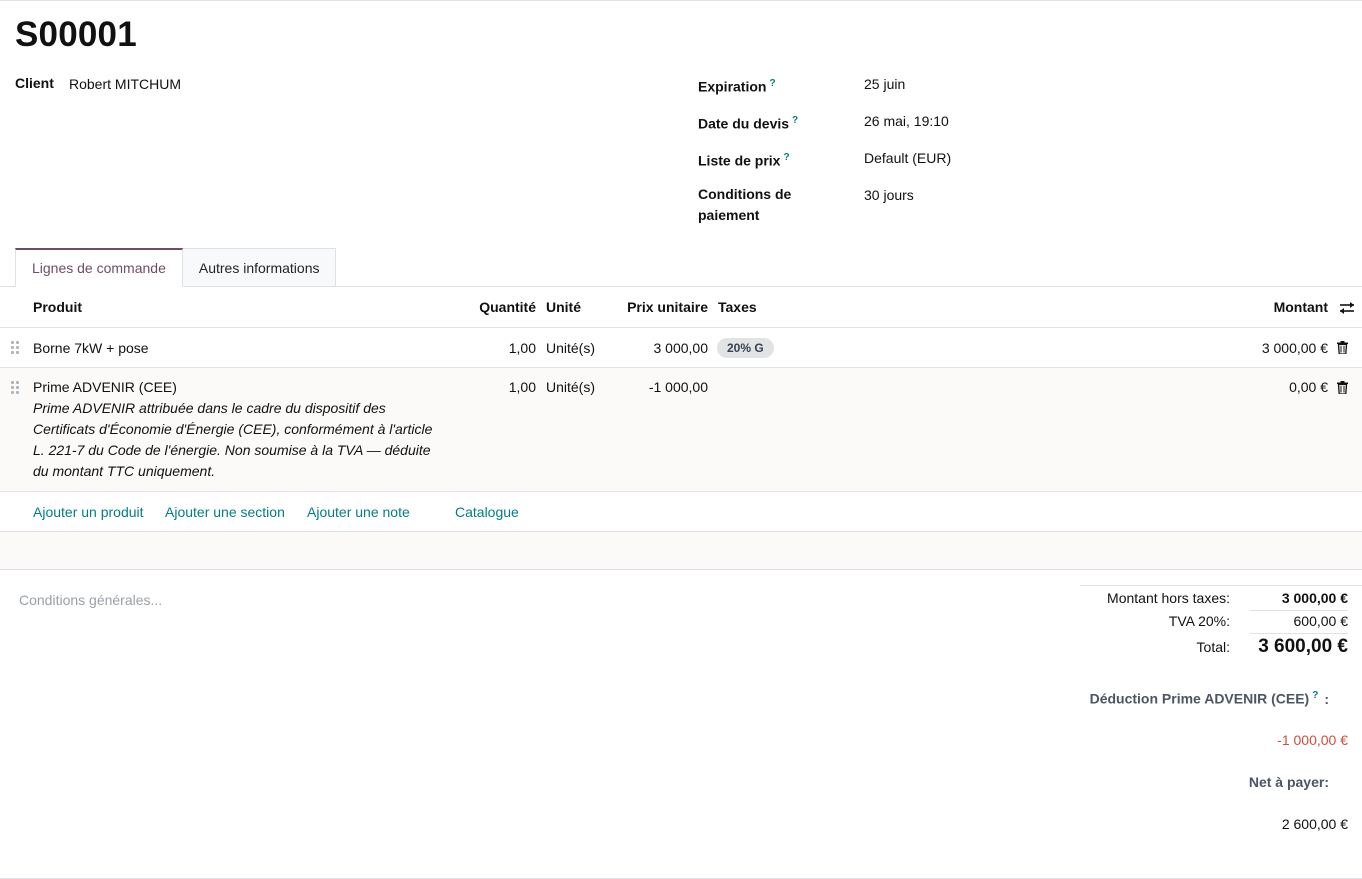  What do you see at coordinates (745, 204) in the screenshot?
I see `payment-terms-label: Conditions de paiement` at bounding box center [745, 204].